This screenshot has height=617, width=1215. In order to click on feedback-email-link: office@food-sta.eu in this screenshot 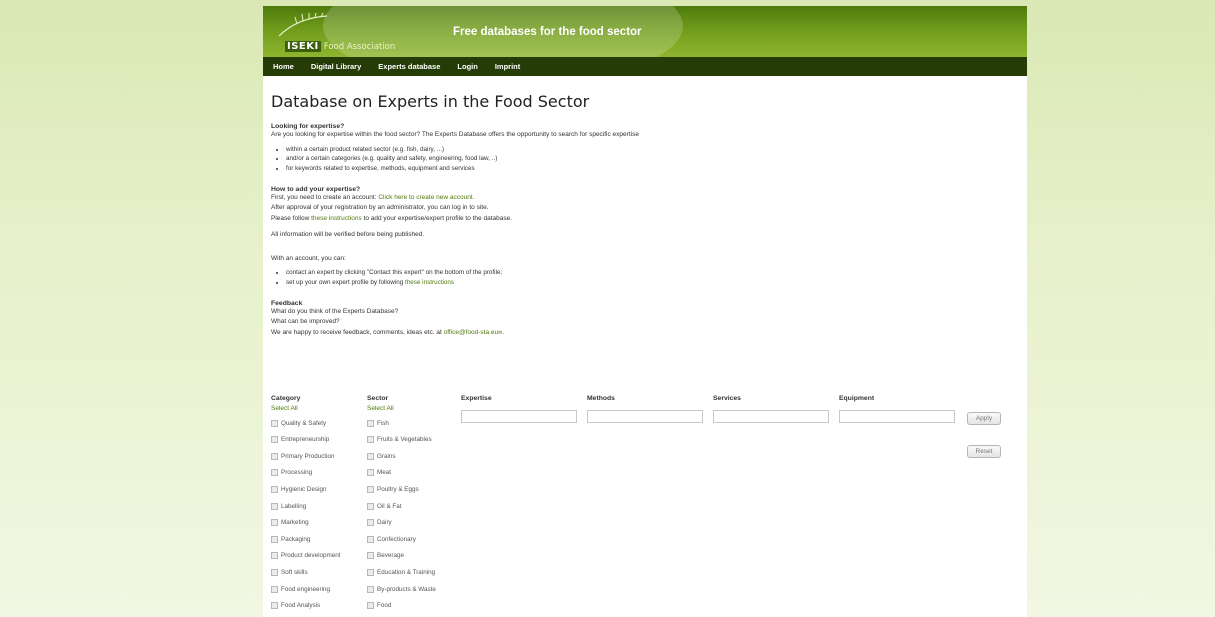, I will do `click(471, 332)`.